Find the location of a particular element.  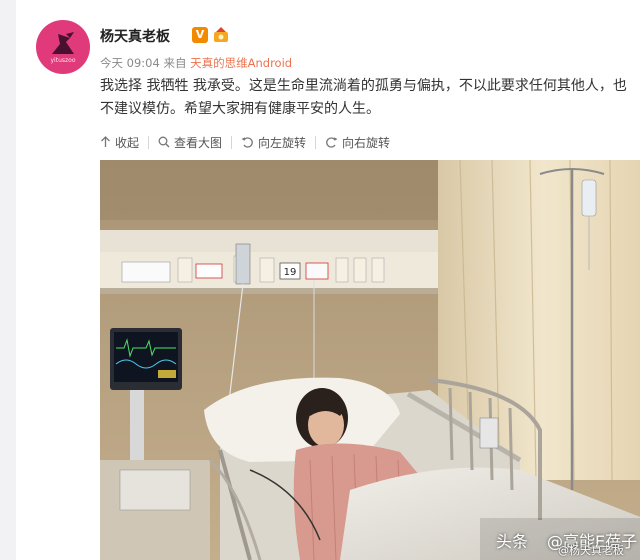

rotate-left-button: 向左旋转 is located at coordinates (273, 142).